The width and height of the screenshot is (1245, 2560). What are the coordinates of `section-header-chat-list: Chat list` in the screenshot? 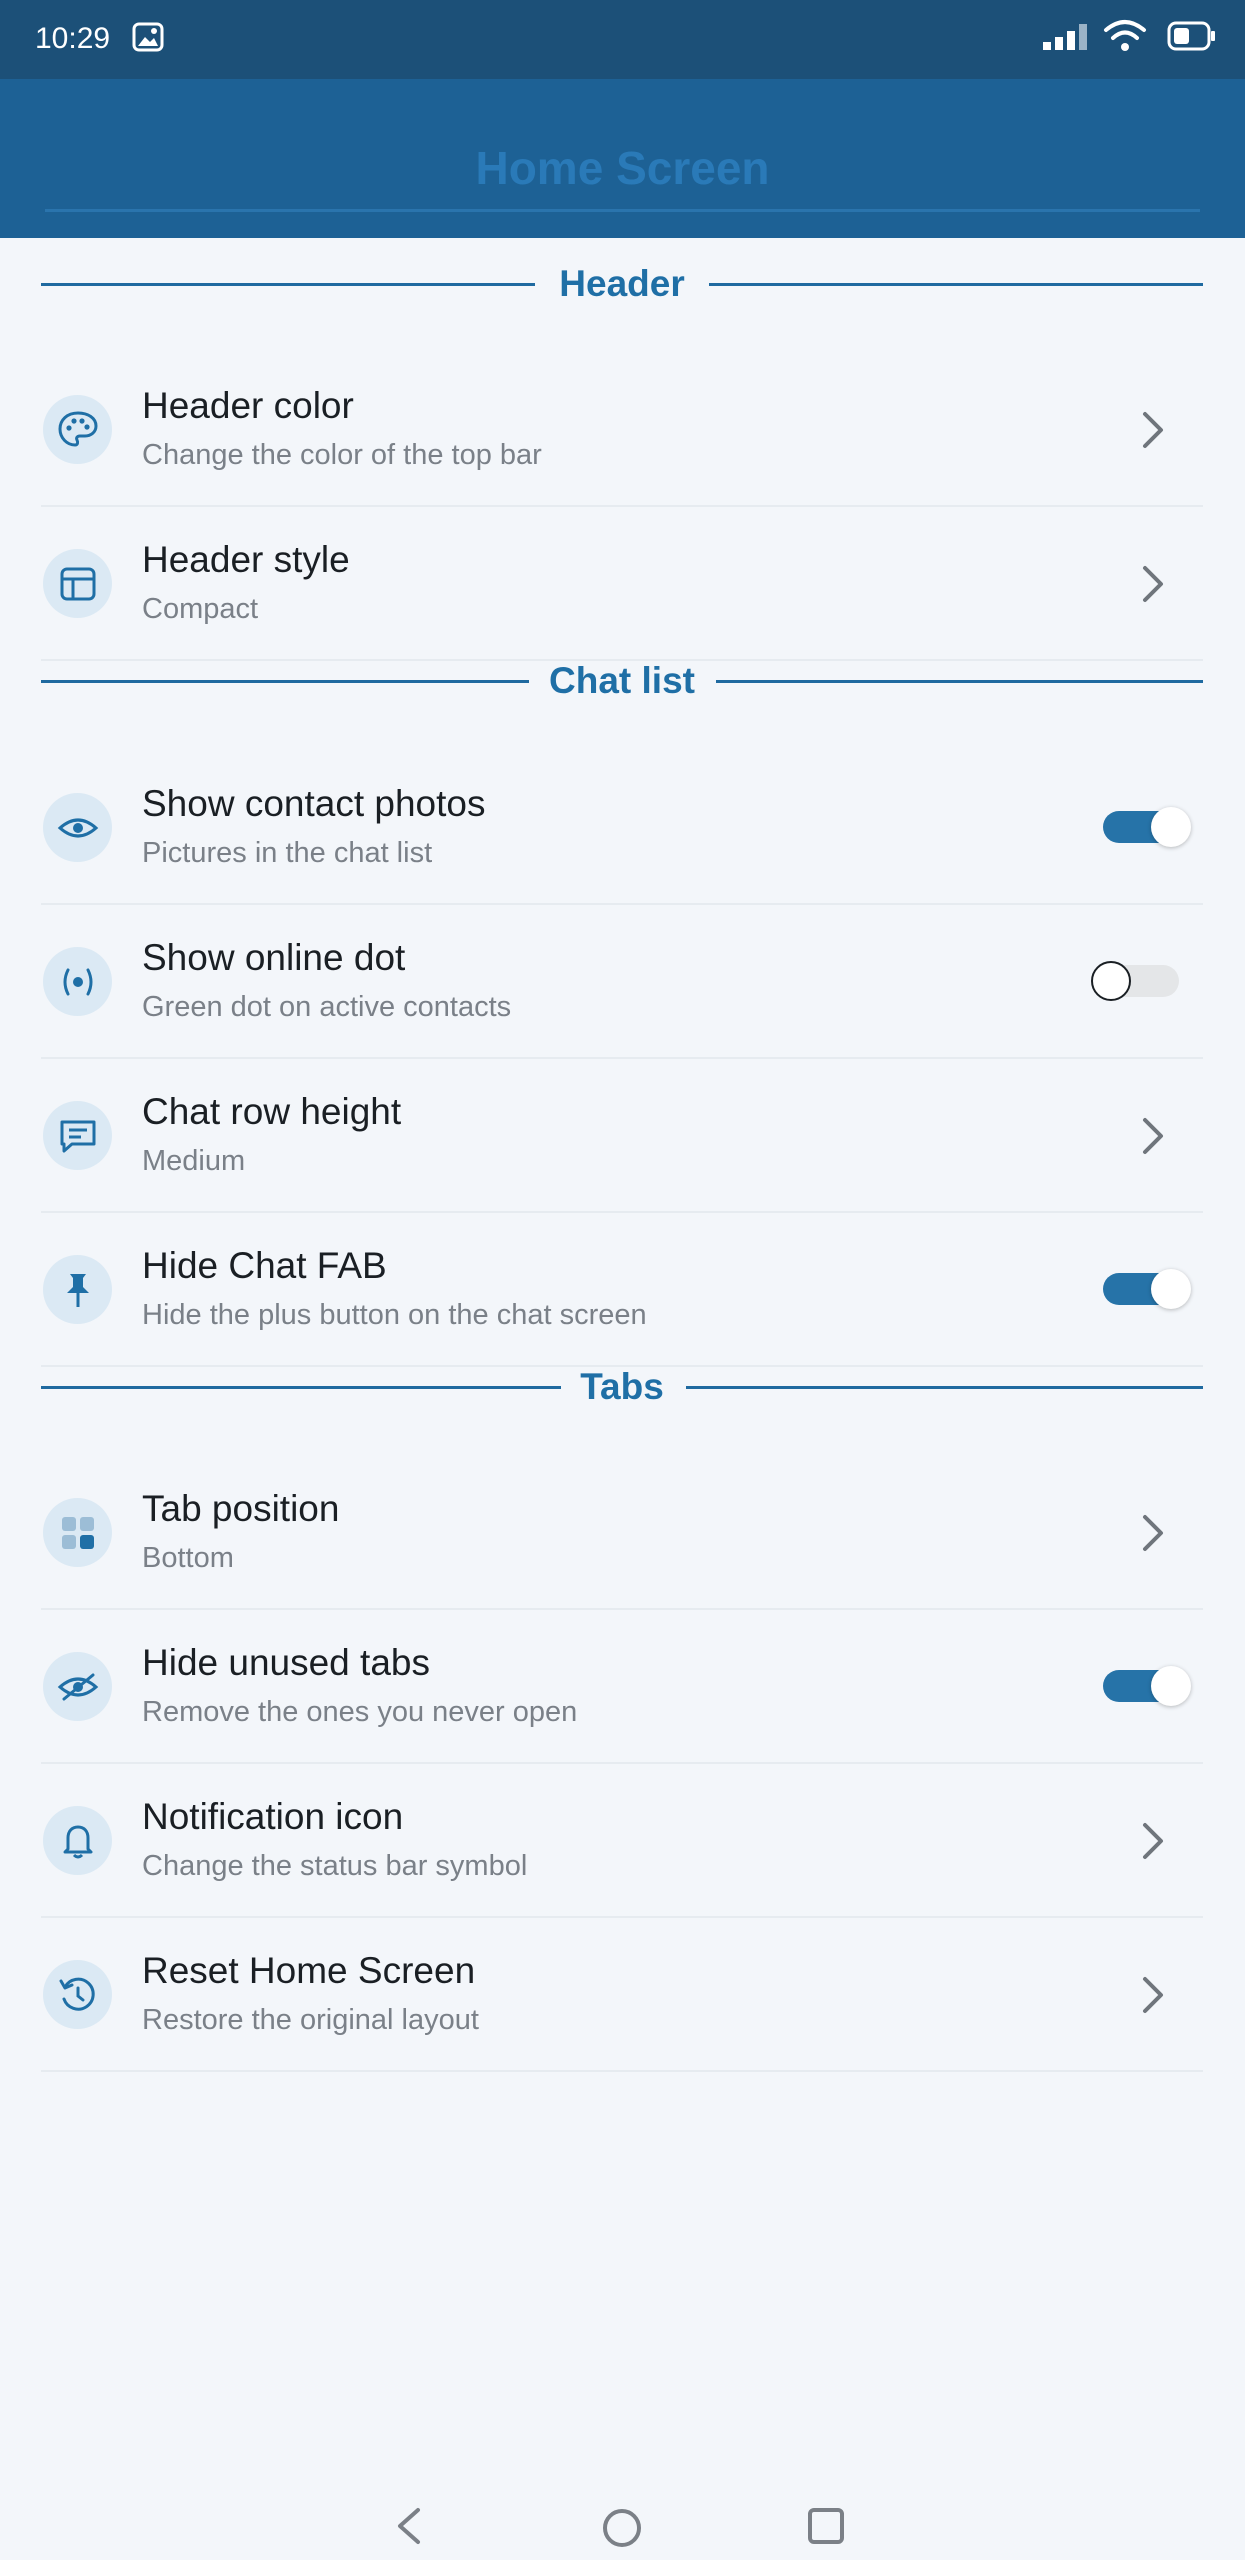 It's located at (622, 681).